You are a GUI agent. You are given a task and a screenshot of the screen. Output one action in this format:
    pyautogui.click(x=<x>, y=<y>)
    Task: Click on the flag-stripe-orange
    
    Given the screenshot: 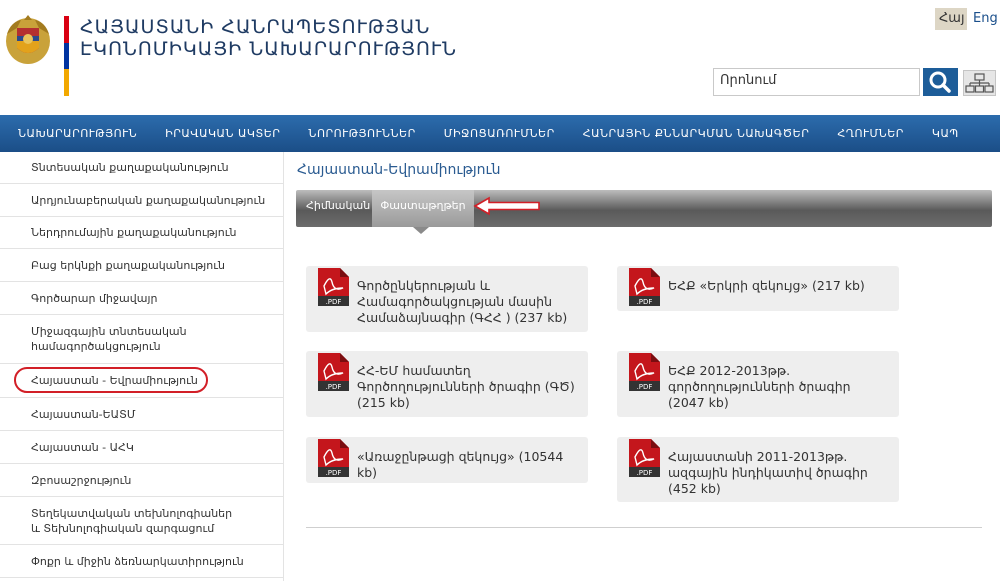 What is the action you would take?
    pyautogui.click(x=66, y=82)
    